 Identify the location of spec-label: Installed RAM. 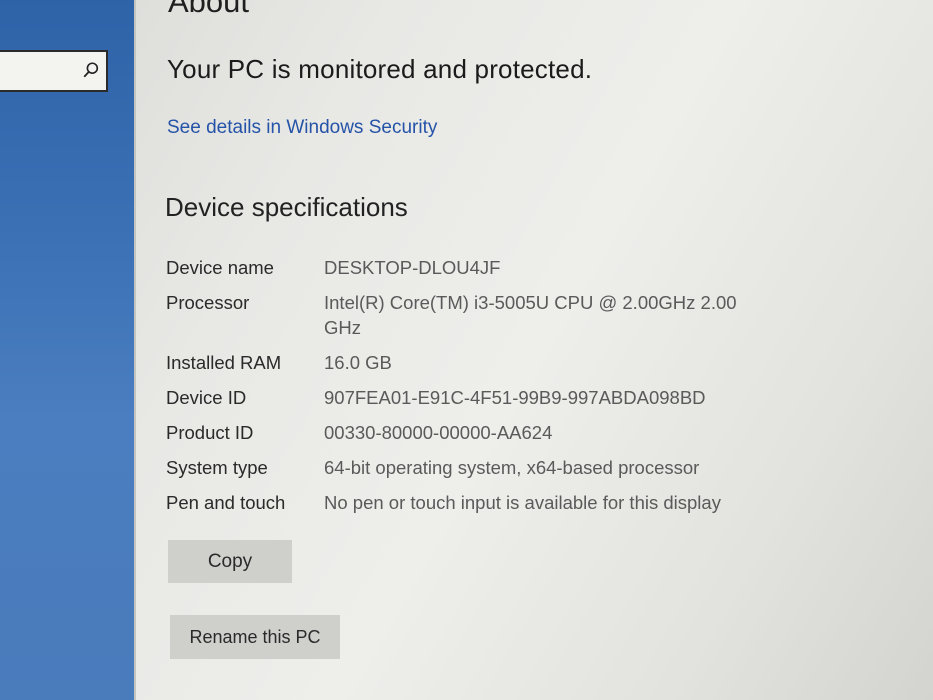
(224, 362).